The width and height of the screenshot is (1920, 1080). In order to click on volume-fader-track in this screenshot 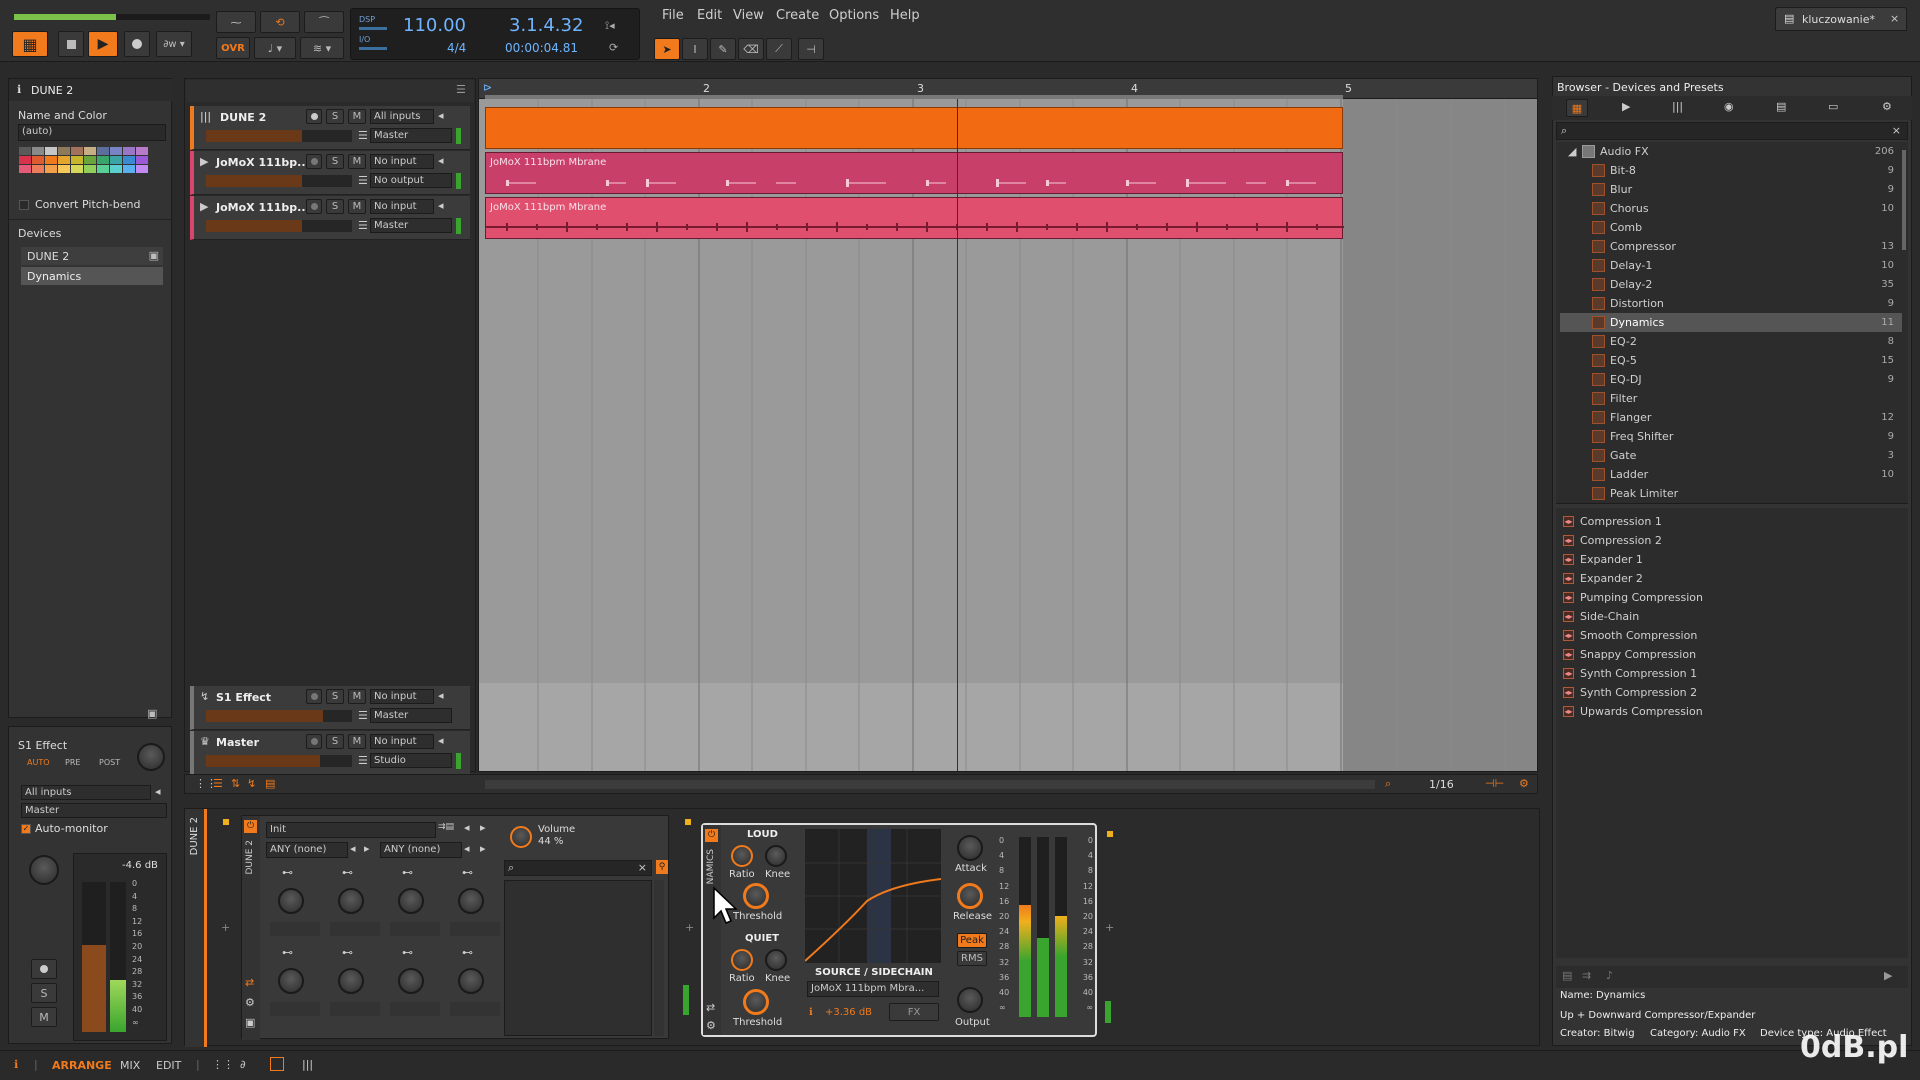, I will do `click(94, 957)`.